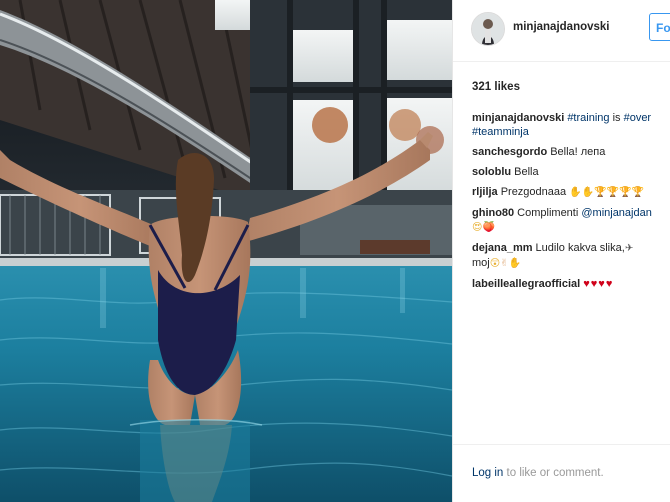  I want to click on hashtag-link: #teamminja, so click(500, 132).